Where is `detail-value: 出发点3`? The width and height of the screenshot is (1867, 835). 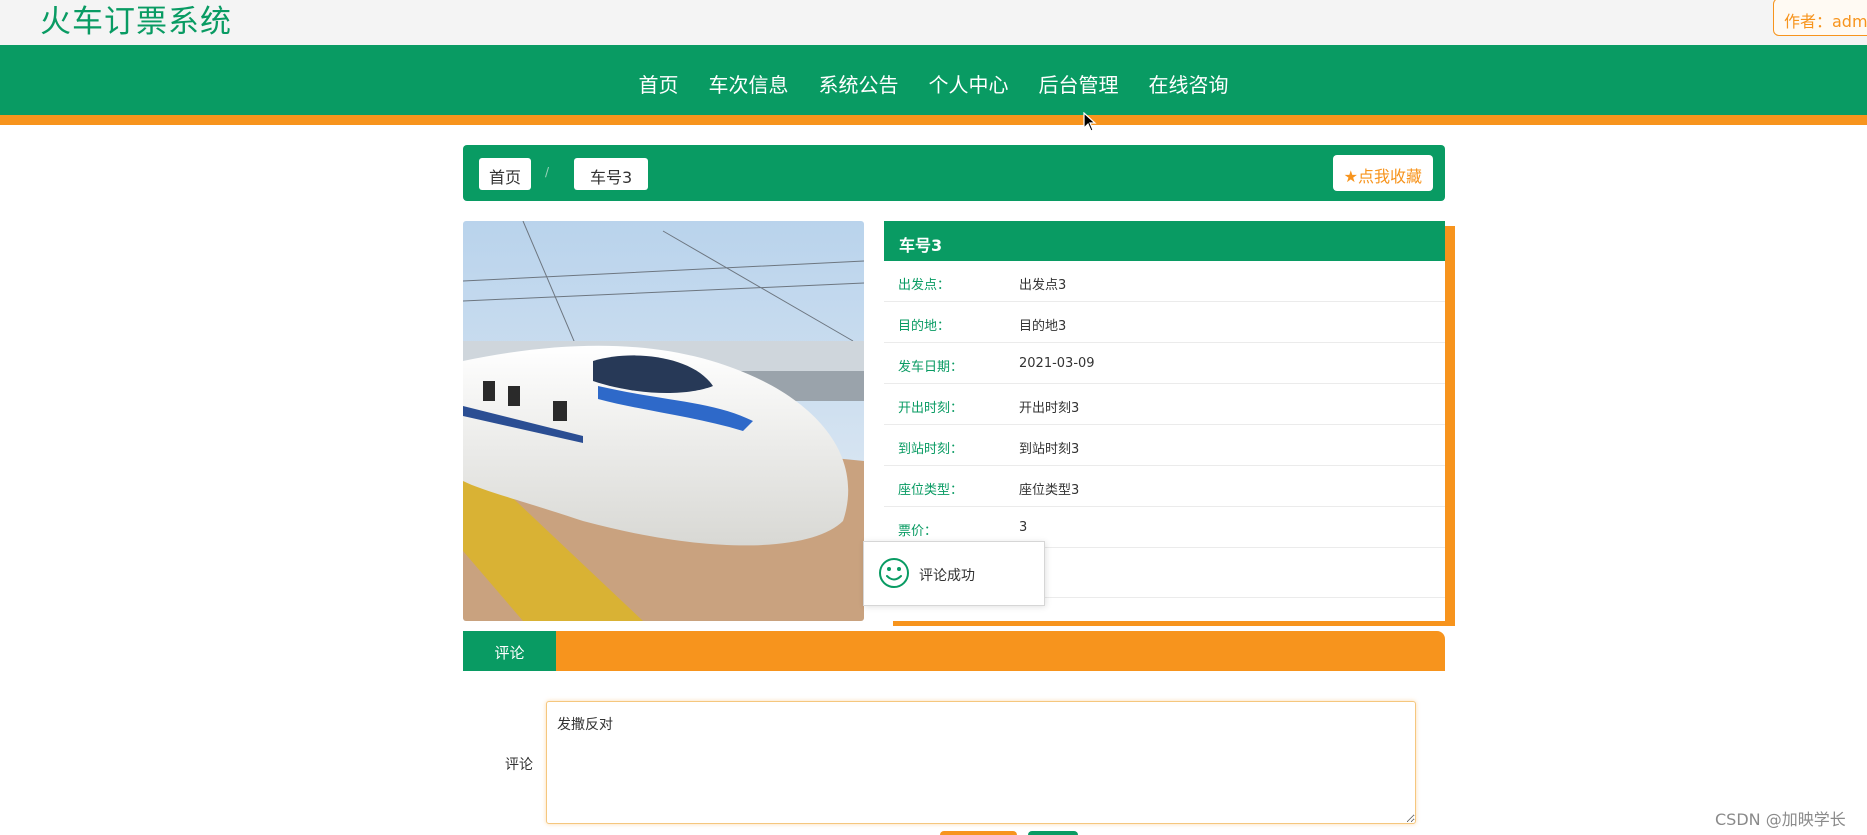
detail-value: 出发点3 is located at coordinates (1043, 285).